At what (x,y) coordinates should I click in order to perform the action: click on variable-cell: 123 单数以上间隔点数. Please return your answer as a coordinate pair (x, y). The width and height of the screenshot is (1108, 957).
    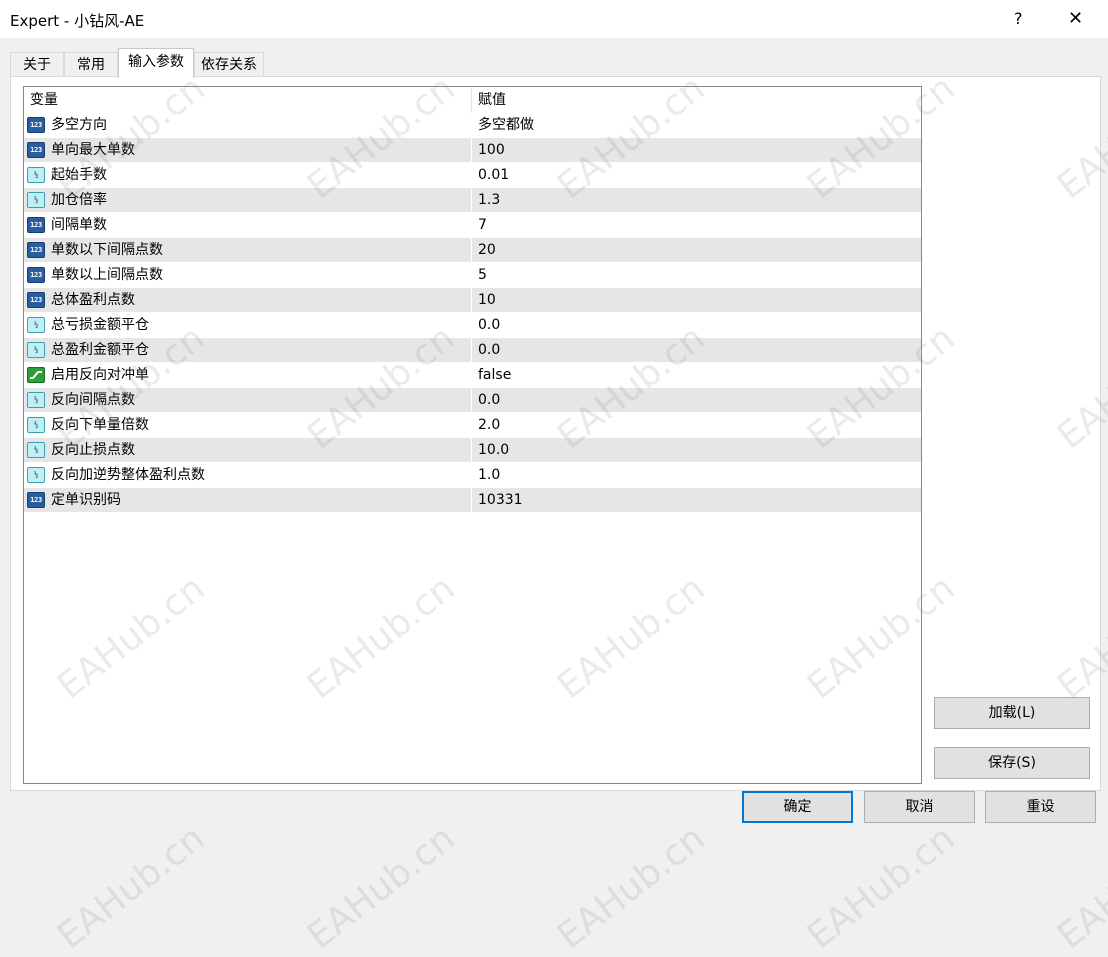
    Looking at the image, I should click on (248, 275).